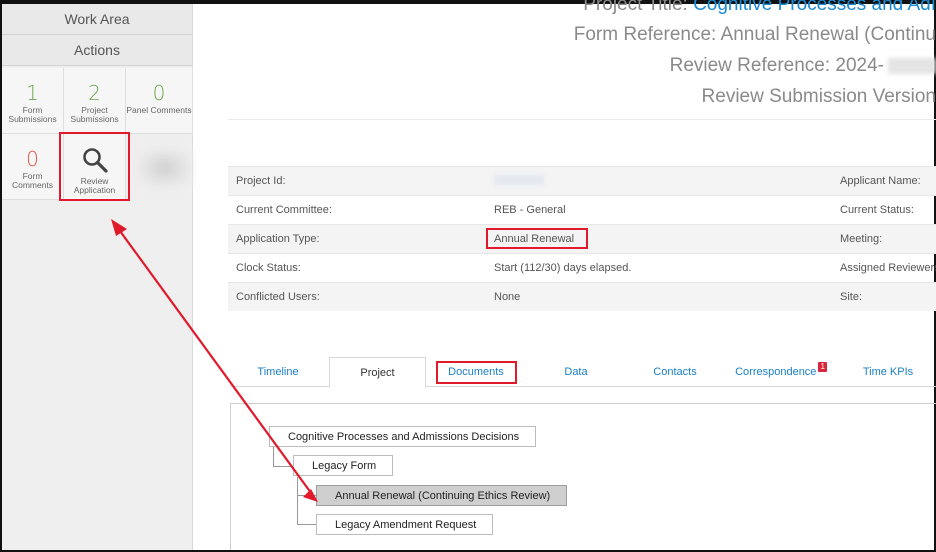 This screenshot has width=936, height=552. What do you see at coordinates (119, 227) in the screenshot?
I see `arrow-head-top` at bounding box center [119, 227].